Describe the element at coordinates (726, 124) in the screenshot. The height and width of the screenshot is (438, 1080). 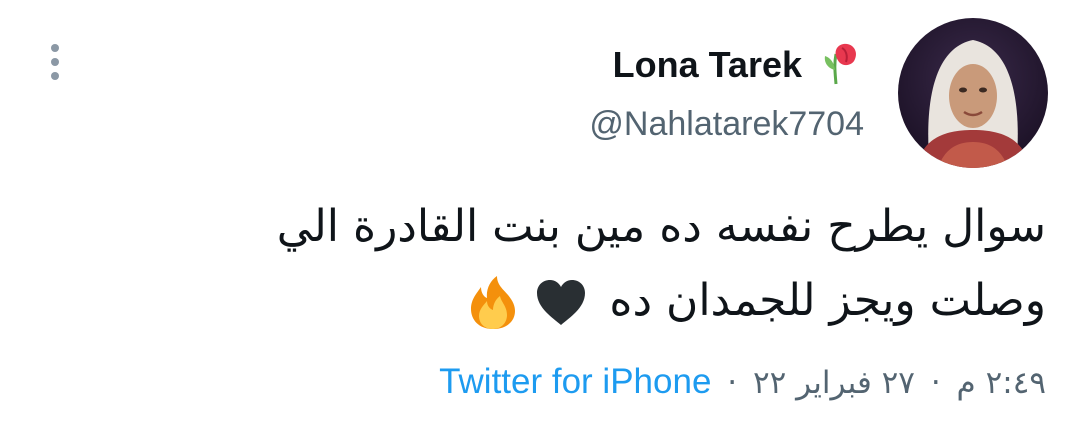
I see `user-handle: @Nahlatarek7704` at that location.